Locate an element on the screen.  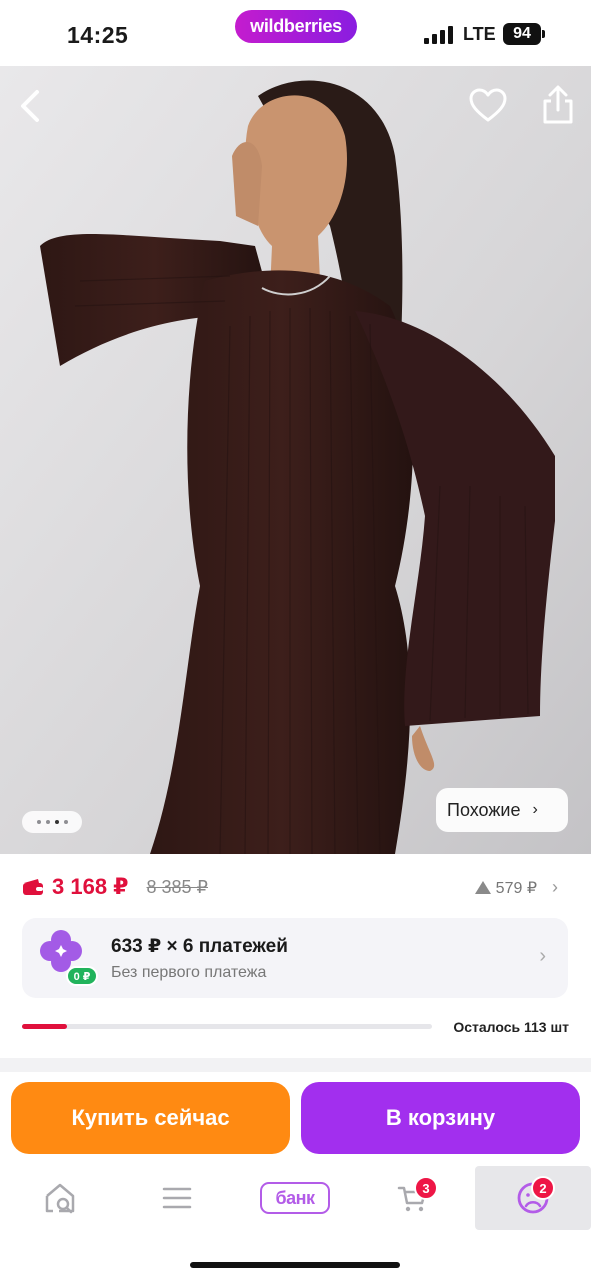
add-to-cart-button: В корзину is located at coordinates (440, 1118).